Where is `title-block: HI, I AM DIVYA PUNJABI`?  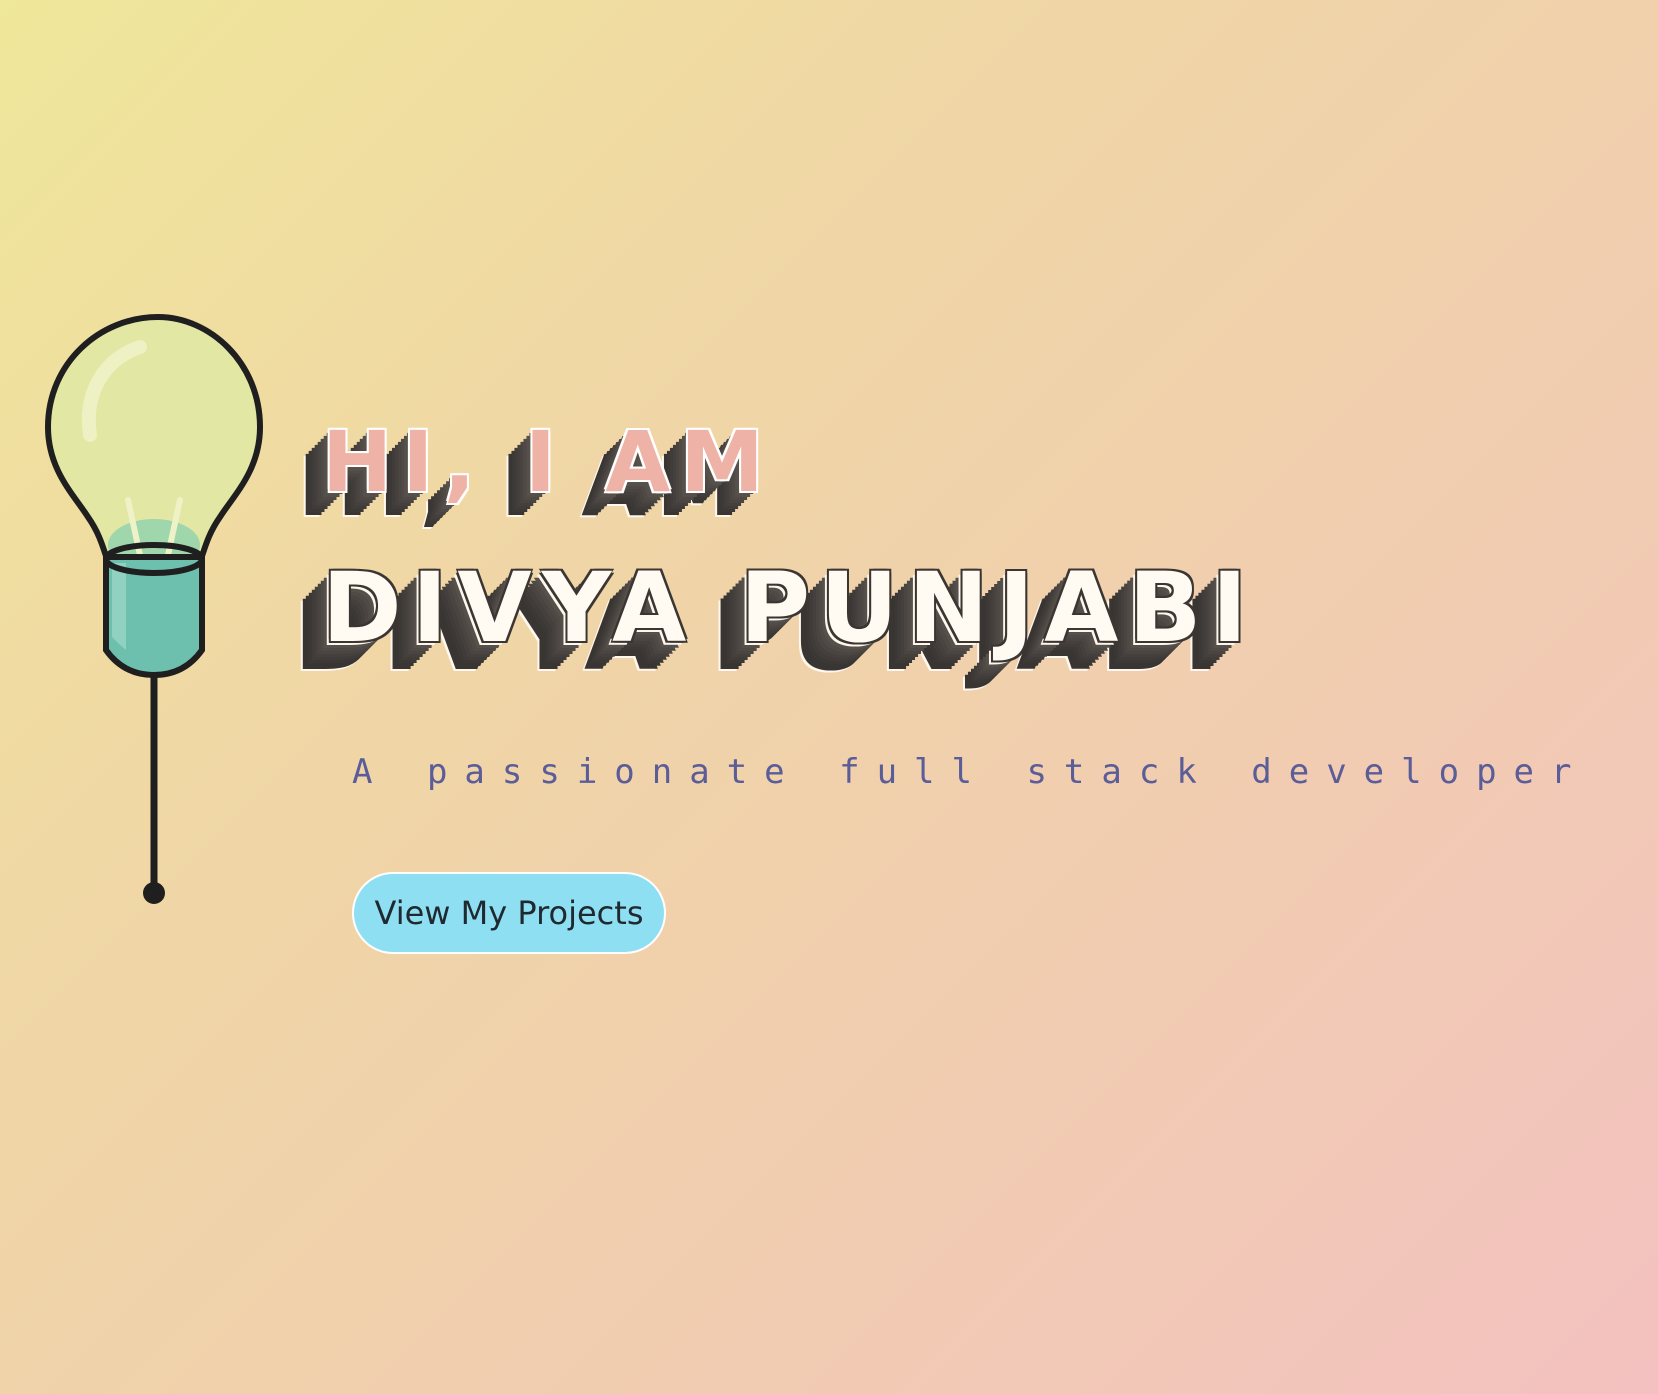 title-block: HI, I AM DIVYA PUNJABI is located at coordinates (789, 538).